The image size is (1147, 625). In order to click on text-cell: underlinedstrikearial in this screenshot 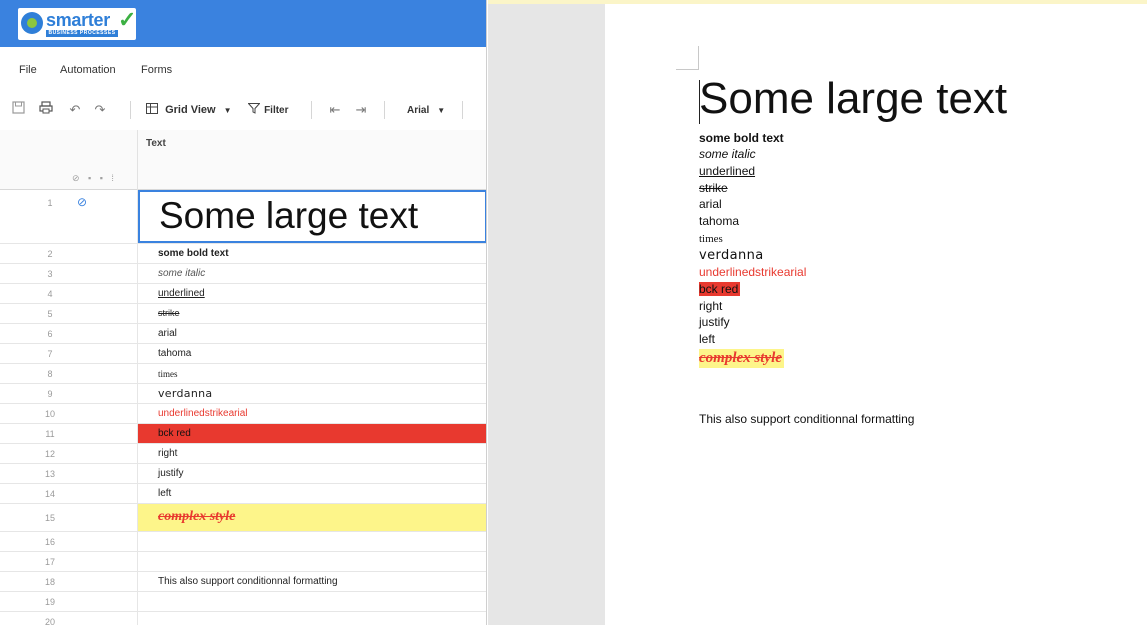, I will do `click(312, 413)`.